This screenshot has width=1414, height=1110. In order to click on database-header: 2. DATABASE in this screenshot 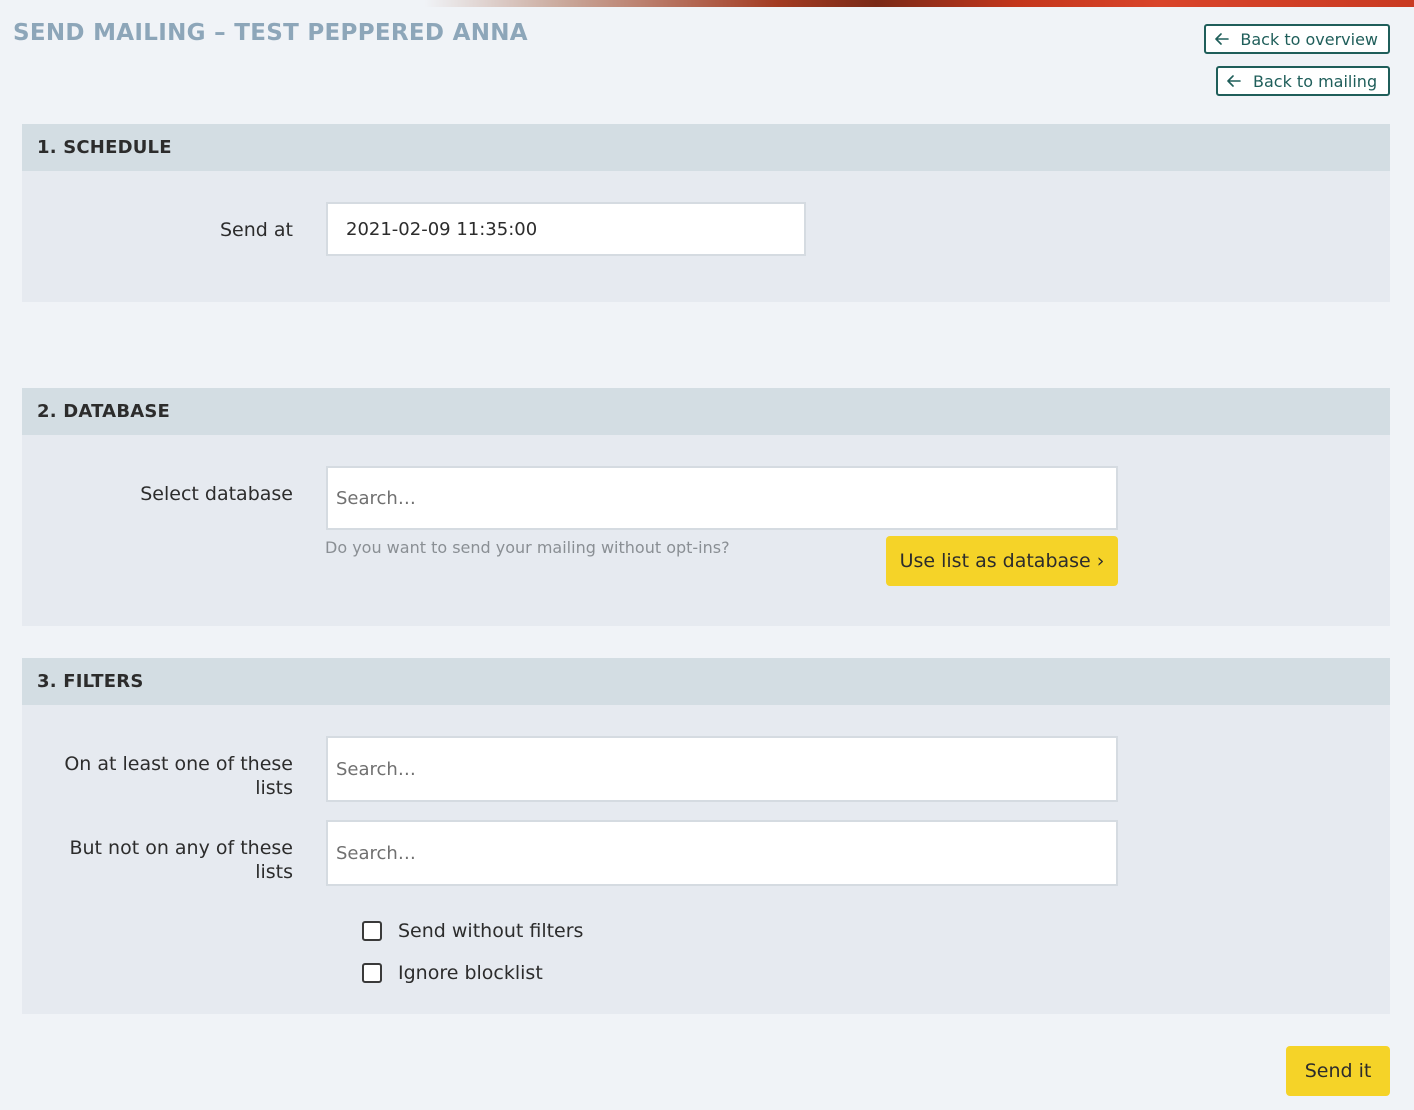, I will do `click(706, 411)`.